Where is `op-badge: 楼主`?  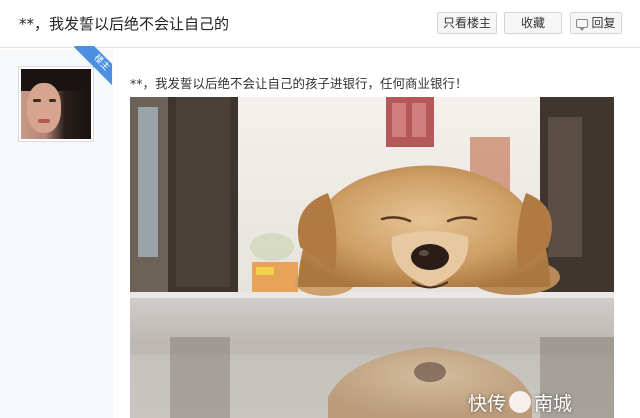 op-badge: 楼主 is located at coordinates (89, 69).